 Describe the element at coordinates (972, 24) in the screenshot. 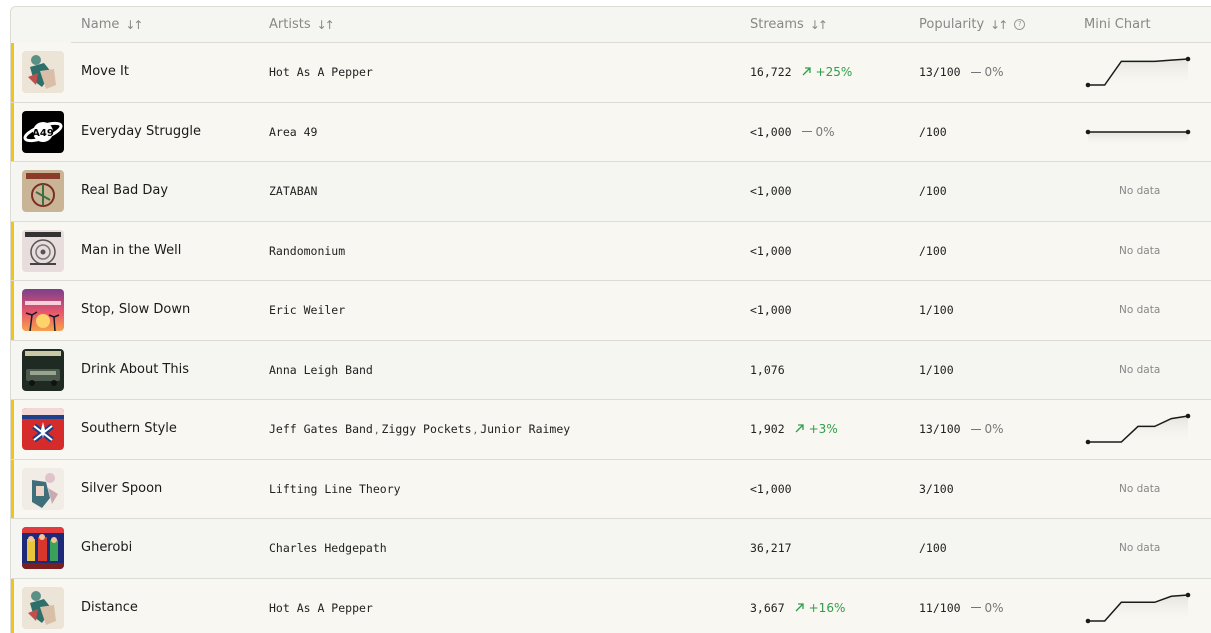

I see `column-header-popularity: Popularity↓↑?` at that location.